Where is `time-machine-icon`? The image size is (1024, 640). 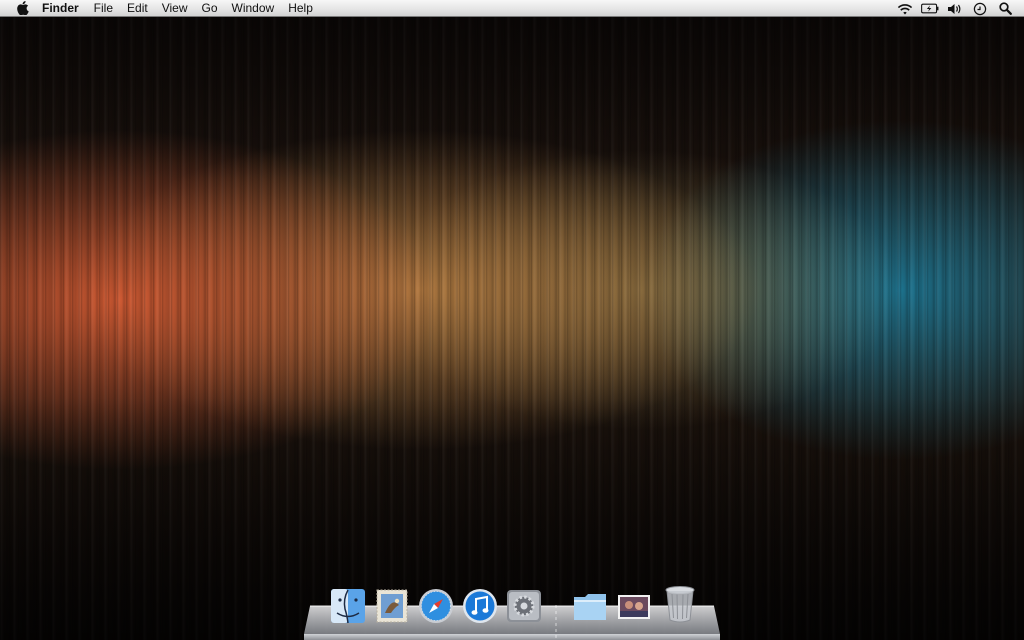
time-machine-icon is located at coordinates (980, 8).